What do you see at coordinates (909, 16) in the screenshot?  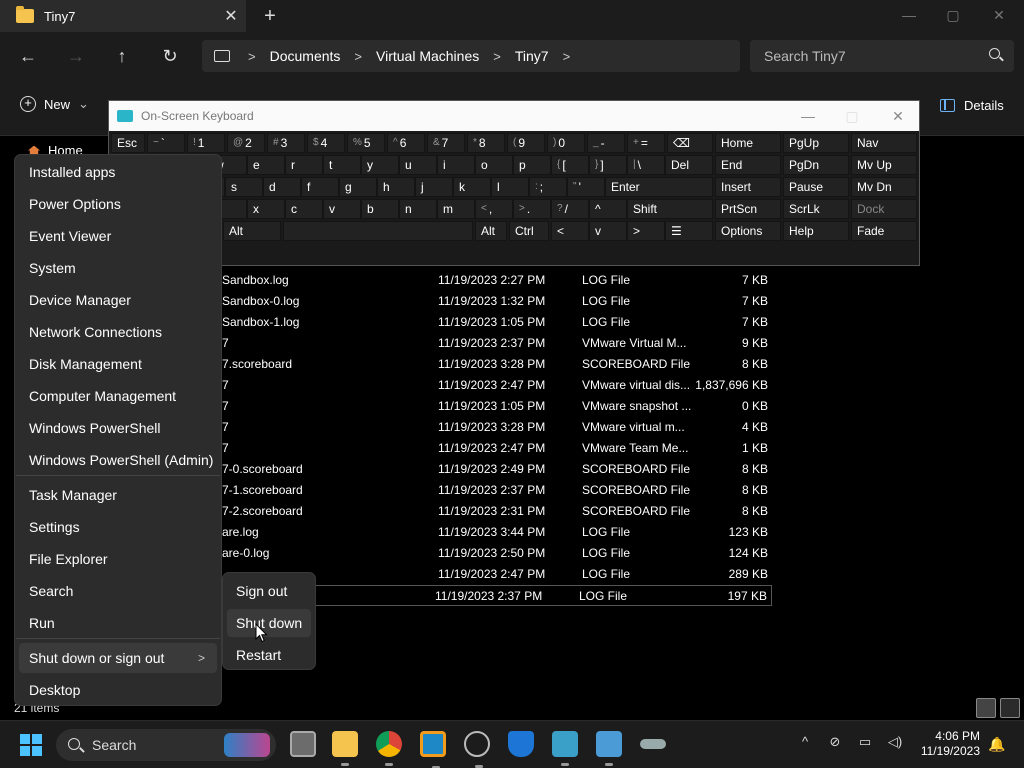 I see `minimize-button: —` at bounding box center [909, 16].